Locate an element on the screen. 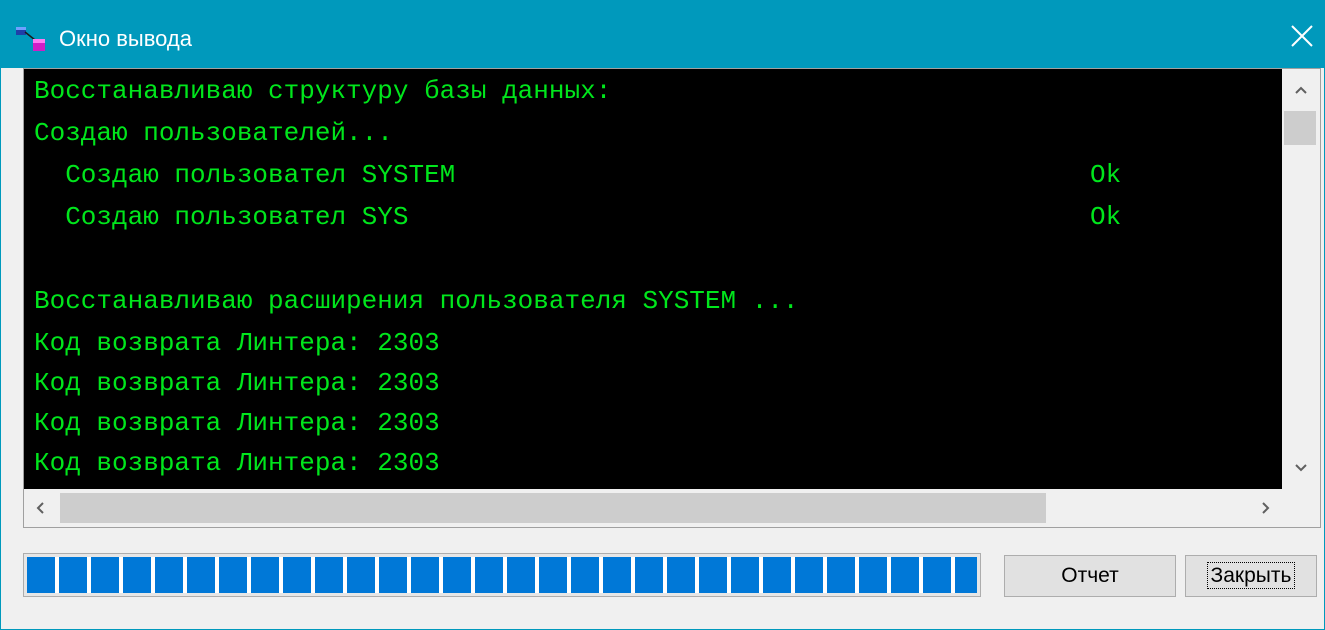 This screenshot has width=1325, height=630. close-button: Закрыть is located at coordinates (1251, 576).